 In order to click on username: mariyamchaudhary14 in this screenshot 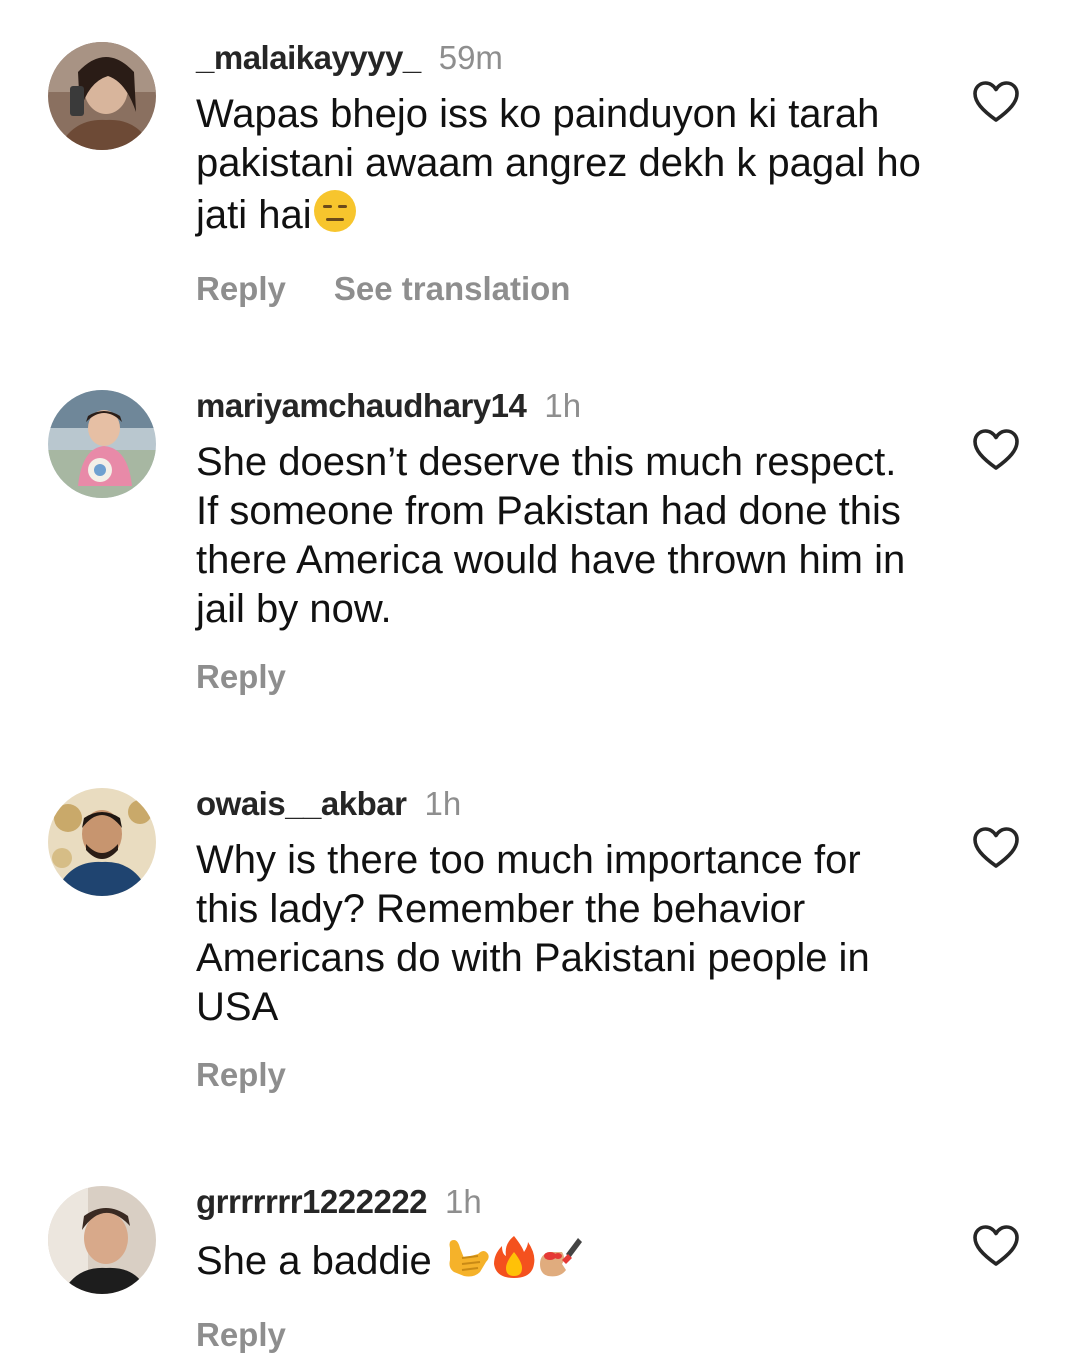, I will do `click(361, 405)`.